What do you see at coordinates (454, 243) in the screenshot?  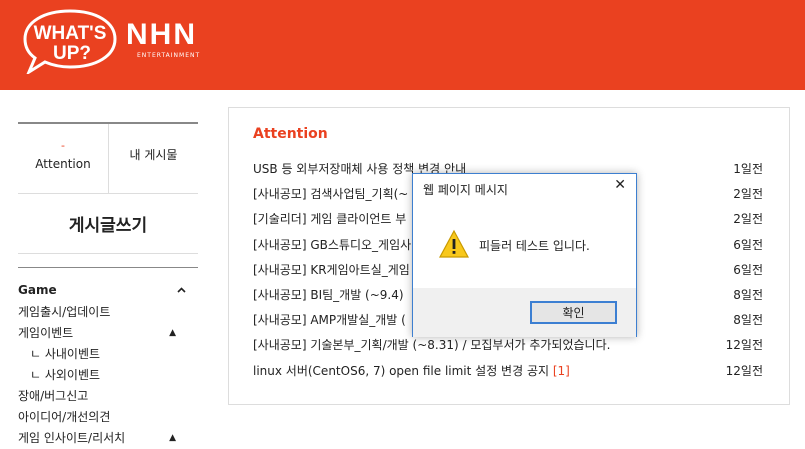 I see `warning-icon` at bounding box center [454, 243].